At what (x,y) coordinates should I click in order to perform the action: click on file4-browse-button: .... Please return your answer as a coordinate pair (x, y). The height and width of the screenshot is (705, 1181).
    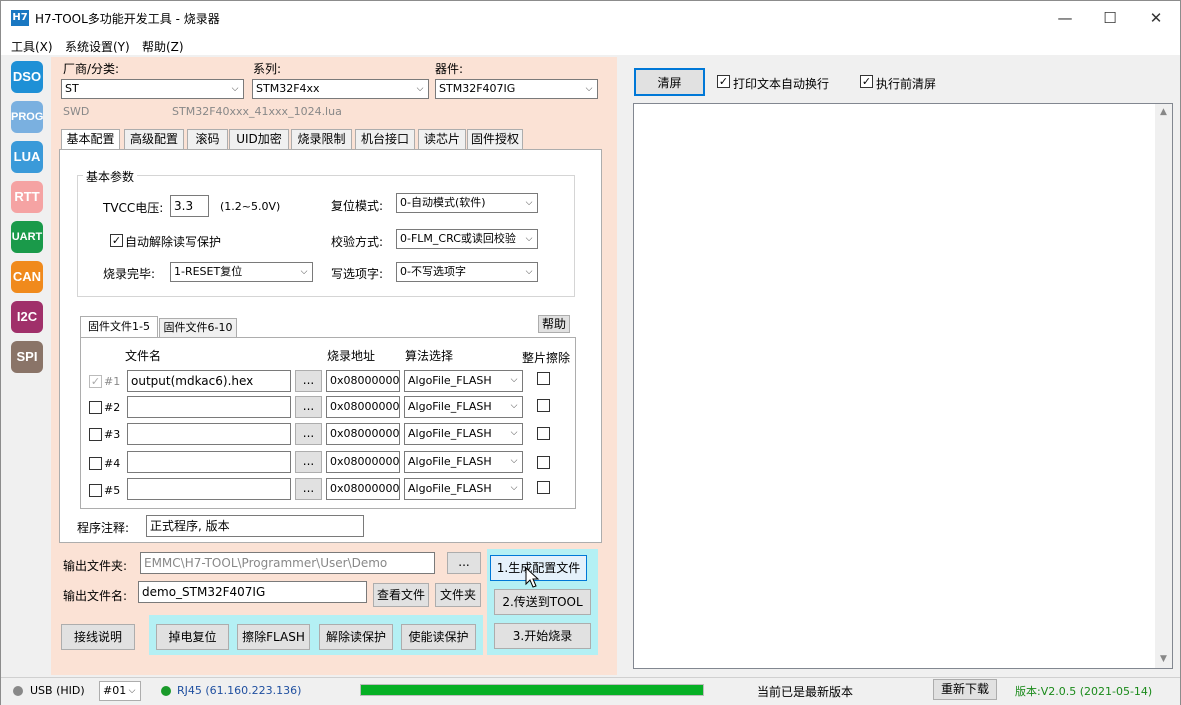
    Looking at the image, I should click on (308, 462).